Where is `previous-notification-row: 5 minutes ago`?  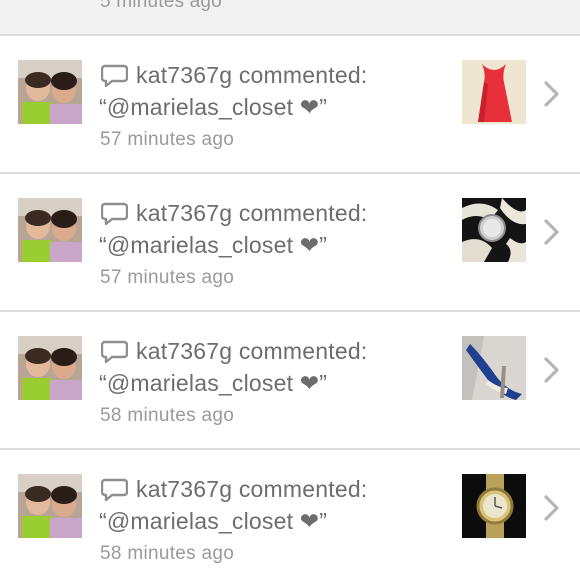
previous-notification-row: 5 minutes ago is located at coordinates (290, 18).